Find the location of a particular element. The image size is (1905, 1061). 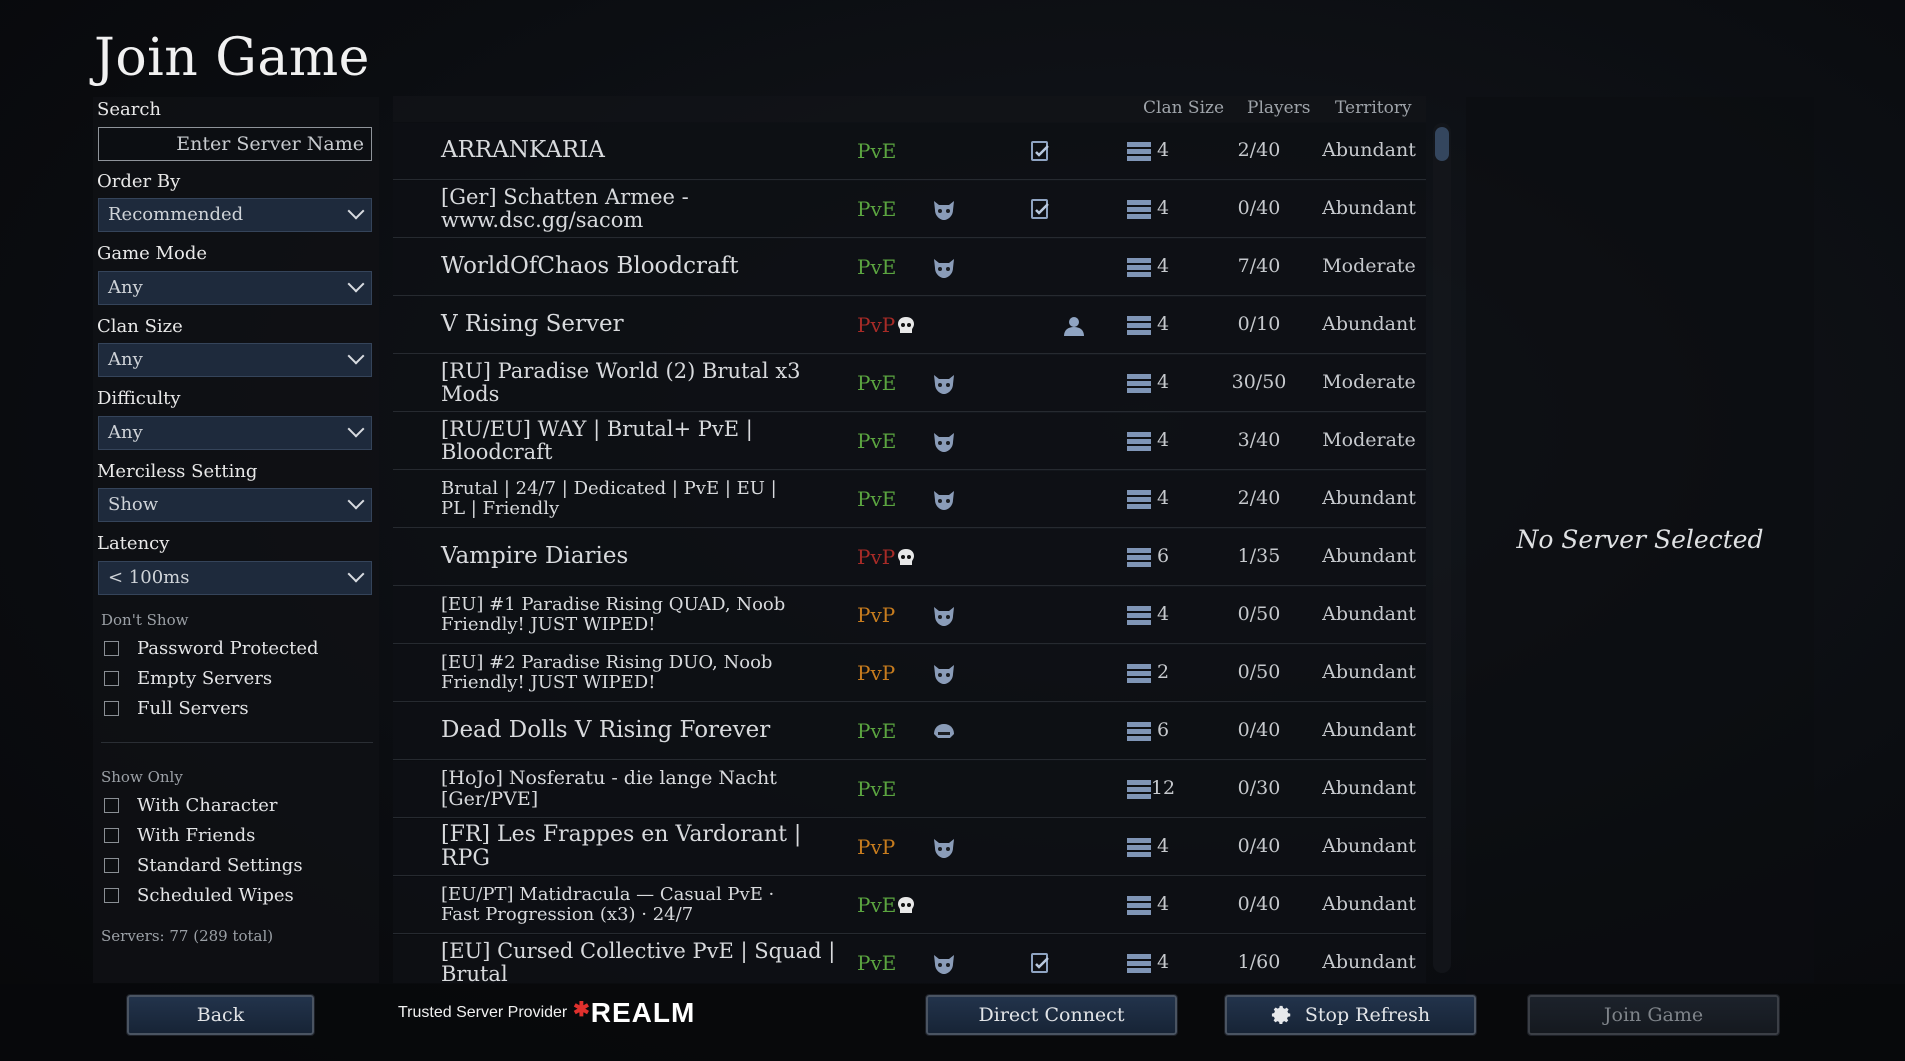

checkbox-scheduled-wipes: Scheduled Wipes is located at coordinates (199, 895).